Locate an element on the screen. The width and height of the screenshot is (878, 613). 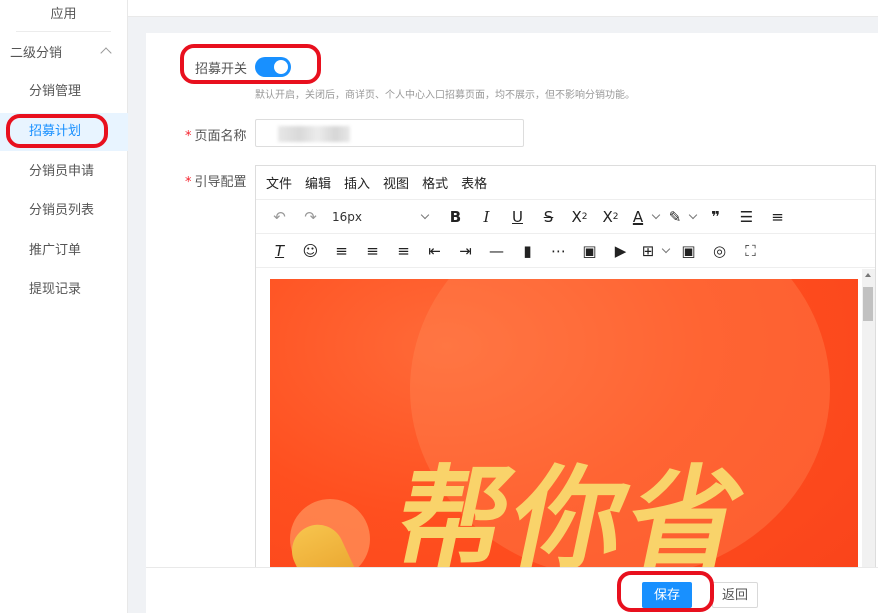
fullscreen-icon: ⛶ is located at coordinates (750, 251).